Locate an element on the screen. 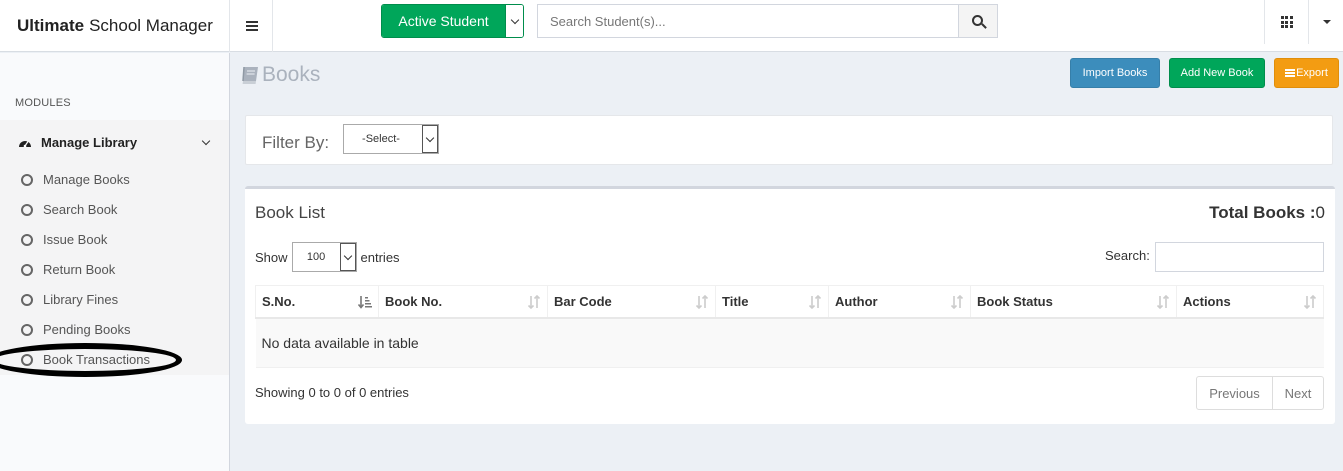 This screenshot has height=471, width=1343. column-header-label: Book No. is located at coordinates (414, 301).